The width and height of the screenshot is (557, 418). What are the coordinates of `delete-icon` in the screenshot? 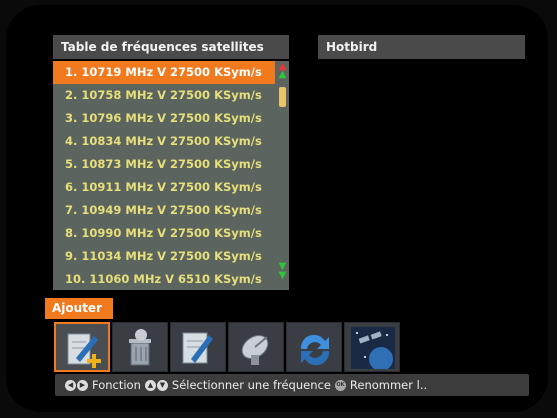 It's located at (140, 347).